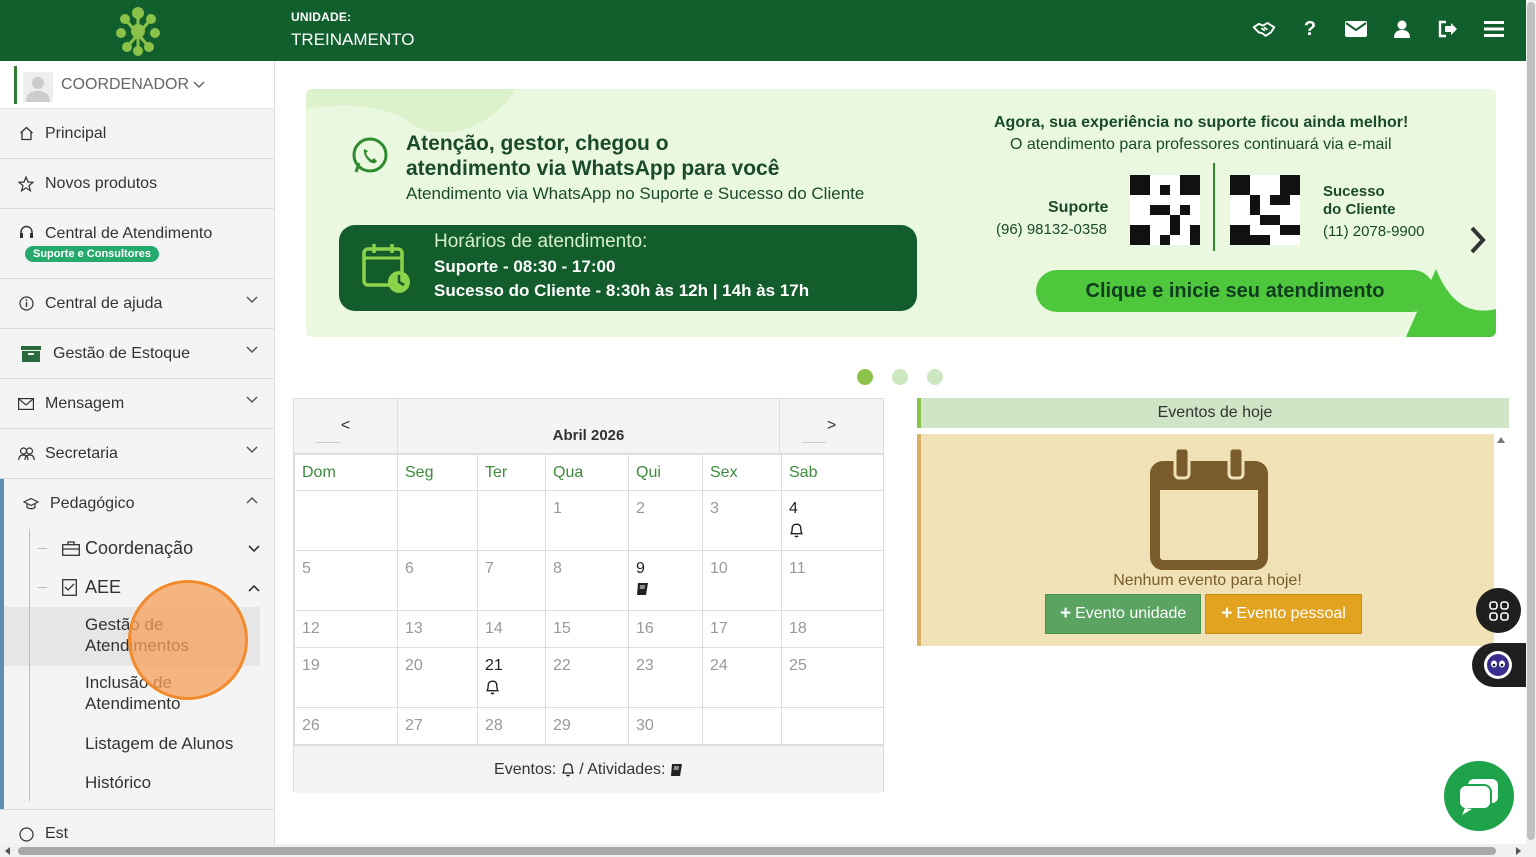  What do you see at coordinates (321, 17) in the screenshot?
I see `unit-label: UNIDADE:` at bounding box center [321, 17].